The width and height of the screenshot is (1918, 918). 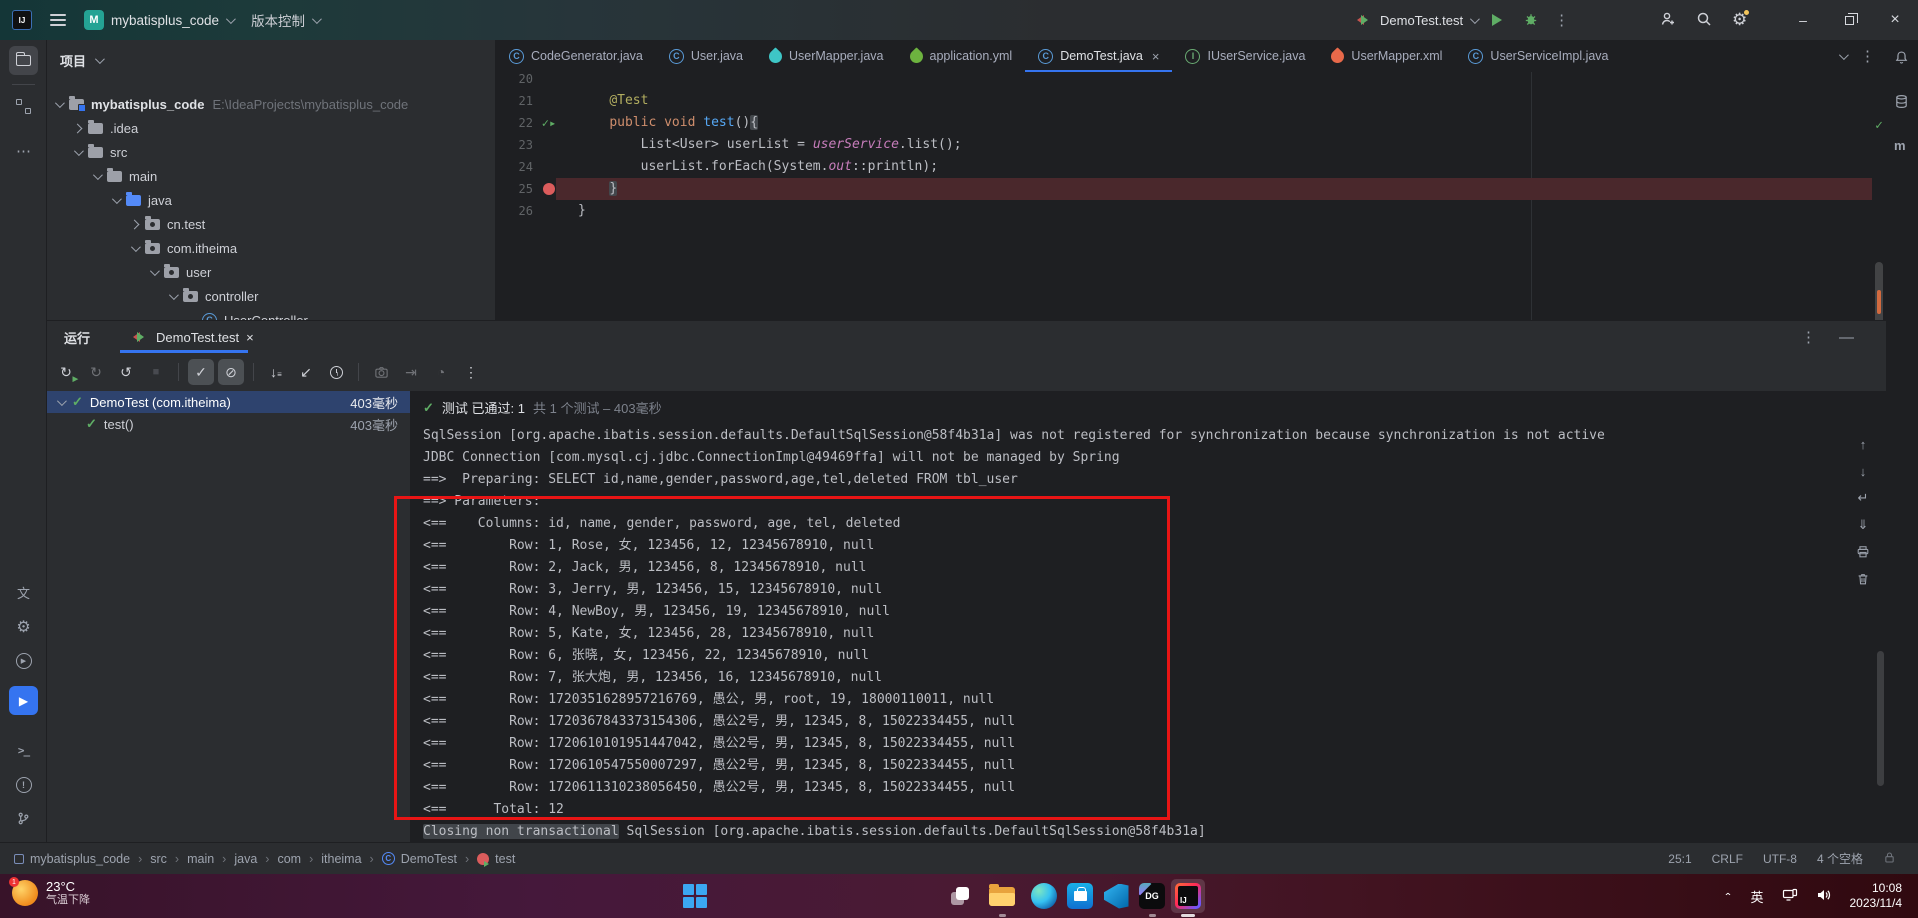 I want to click on start-button, so click(x=695, y=896).